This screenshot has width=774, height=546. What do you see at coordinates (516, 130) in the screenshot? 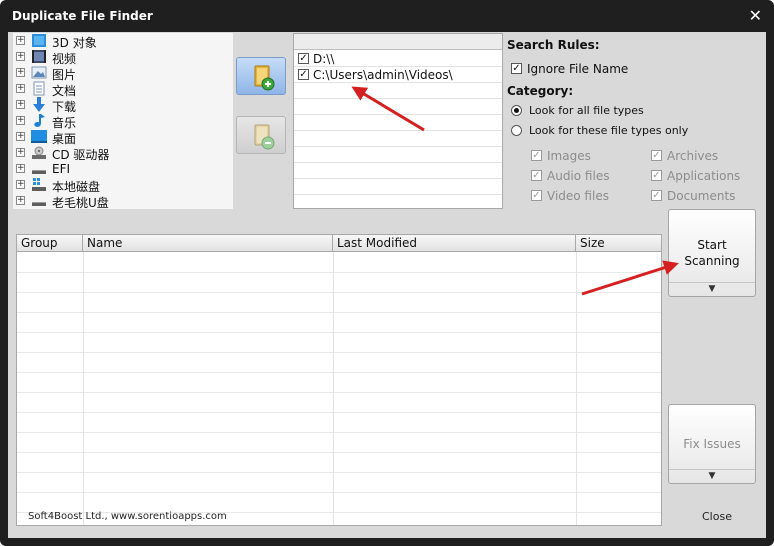
I see `specific-file-types-radio` at bounding box center [516, 130].